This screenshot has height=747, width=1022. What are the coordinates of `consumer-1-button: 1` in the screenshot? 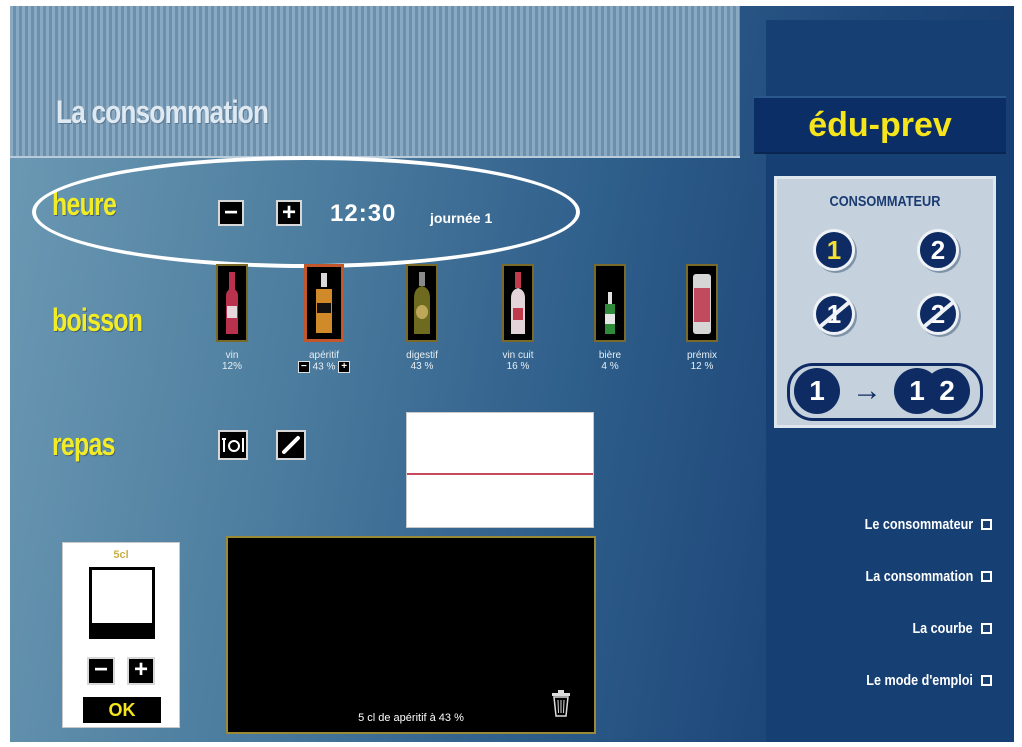 It's located at (834, 250).